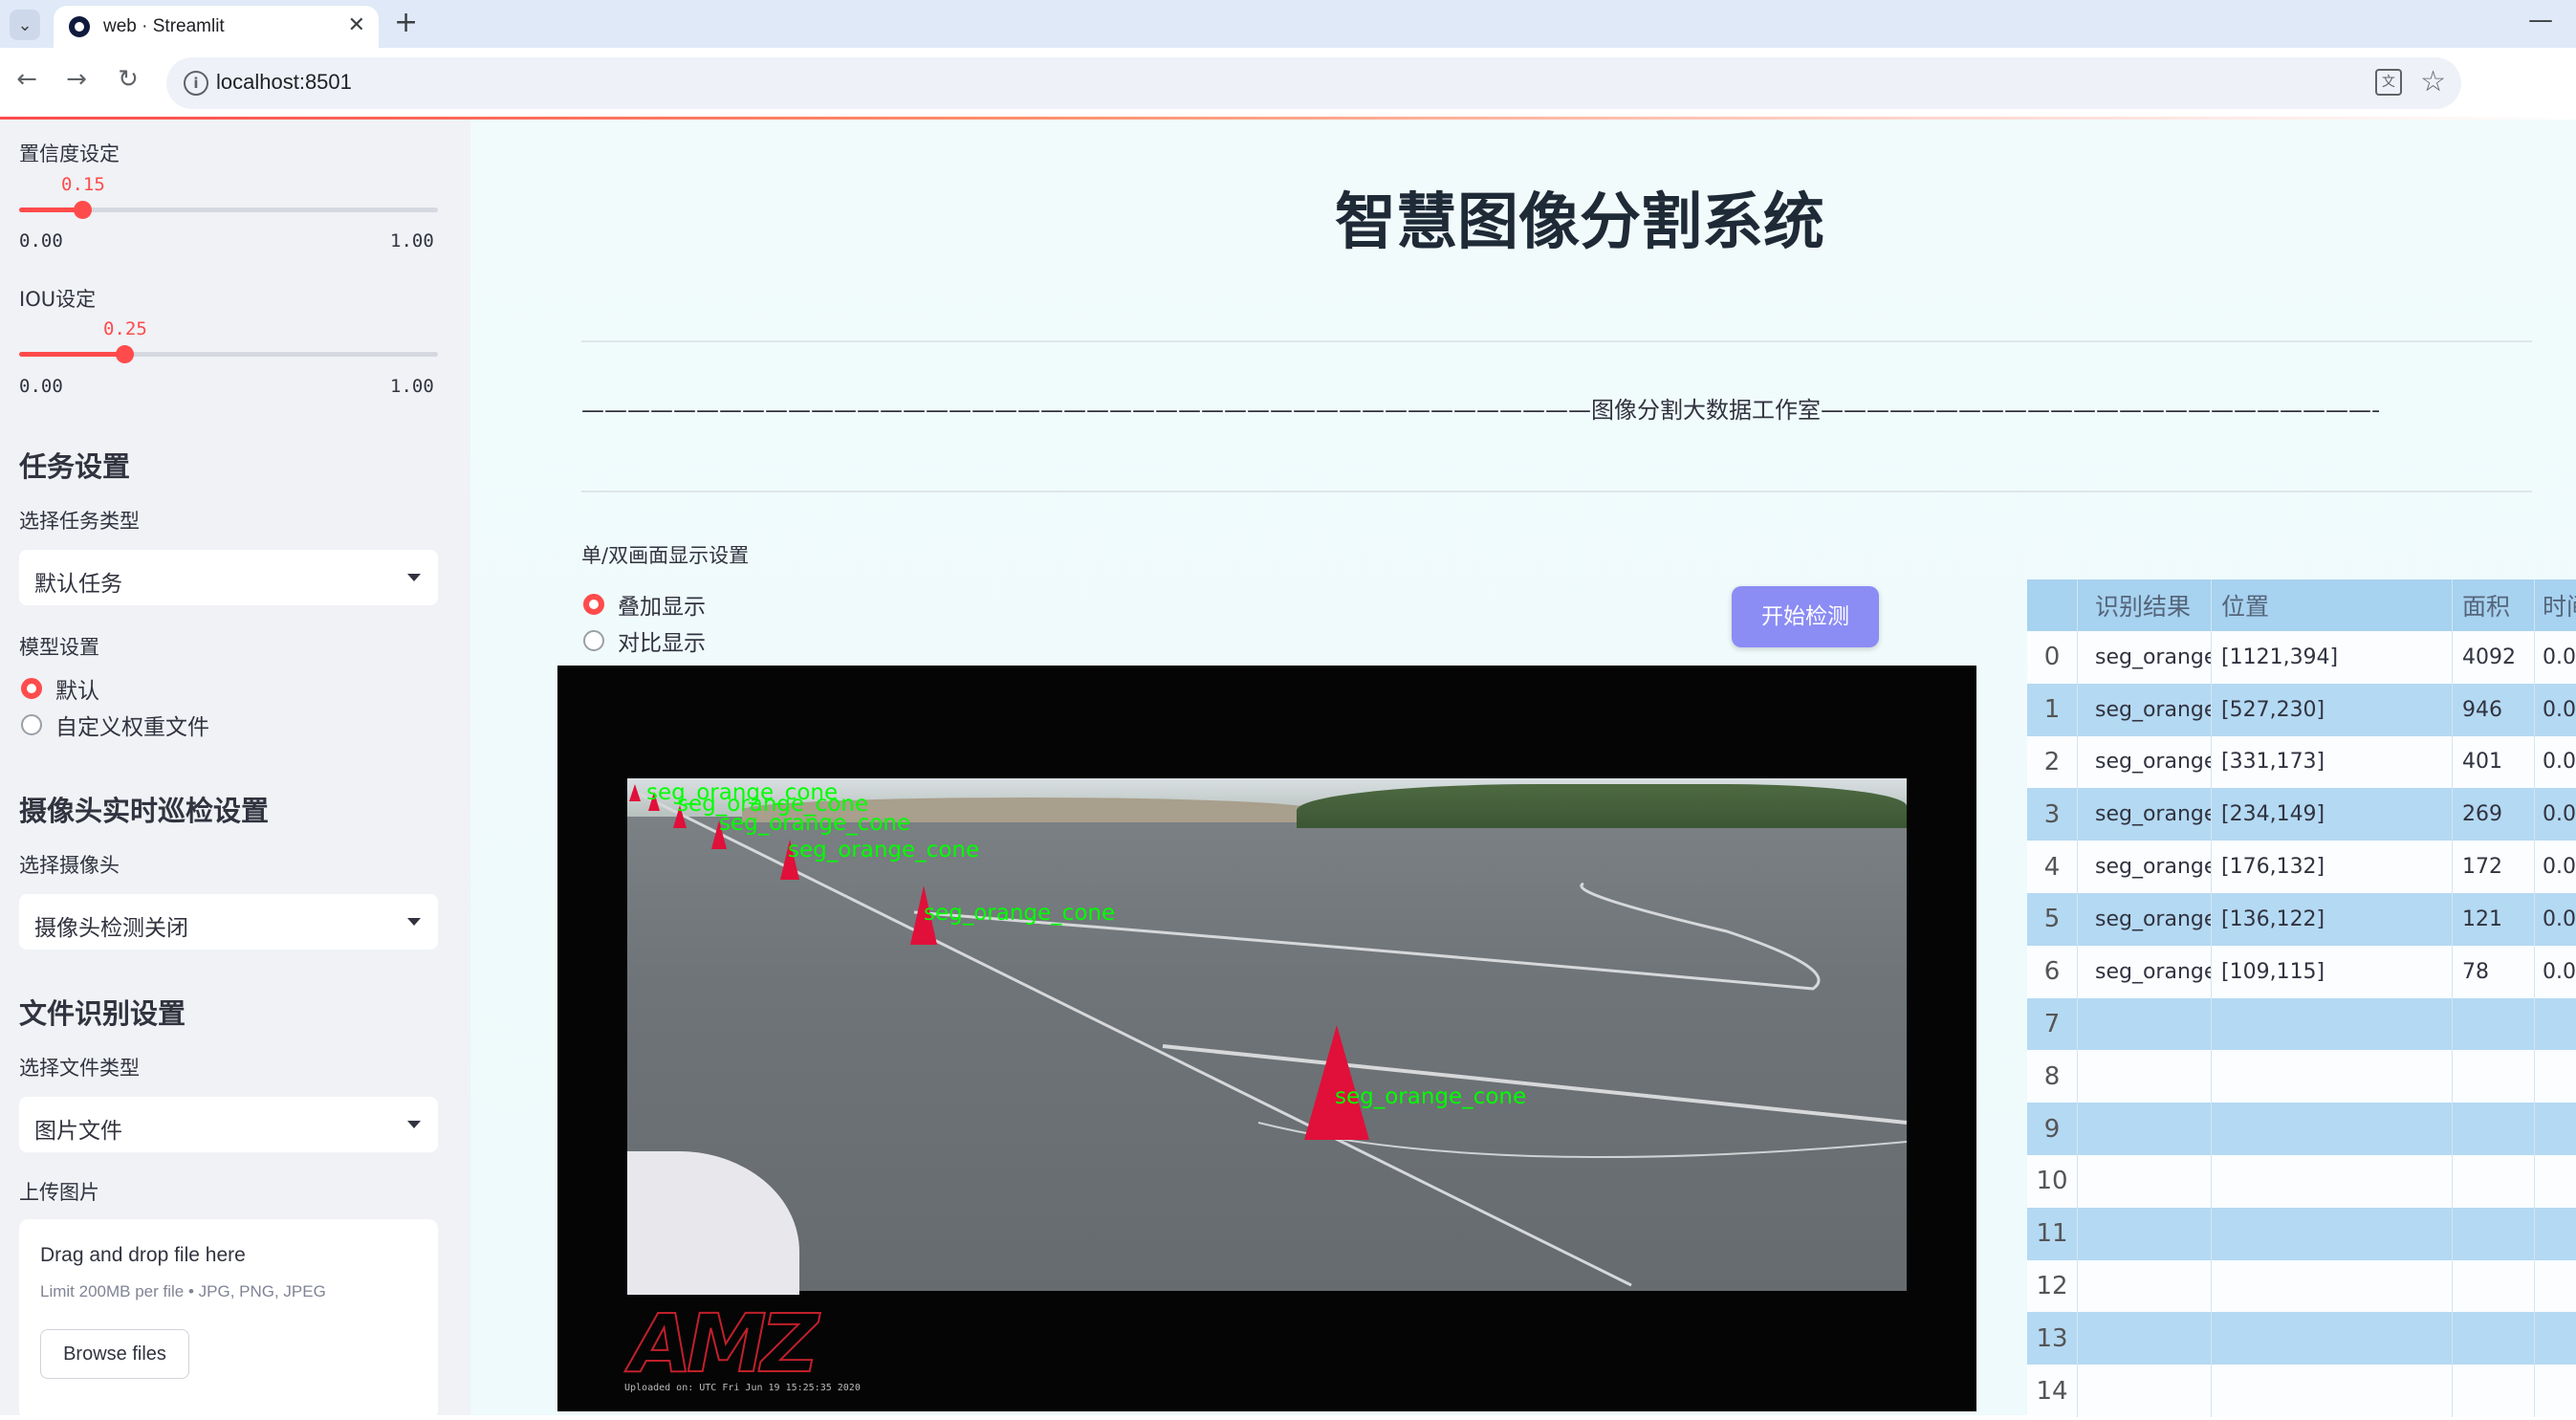 The image size is (2576, 1420). I want to click on streamlit-icon, so click(79, 27).